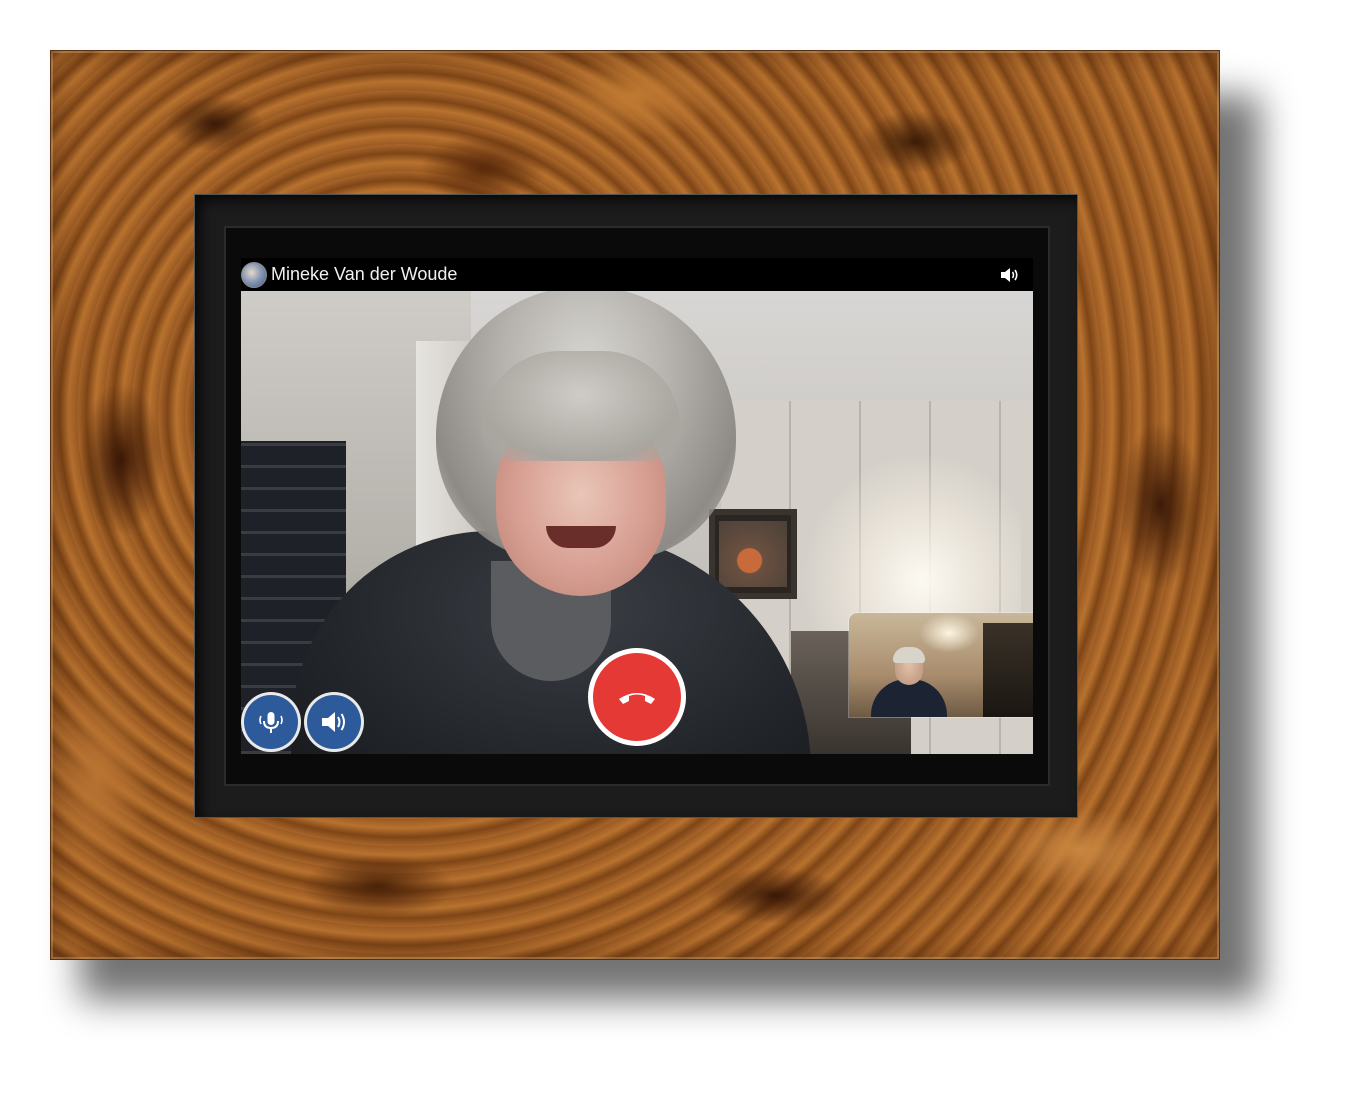 The image size is (1367, 1113). Describe the element at coordinates (581, 406) in the screenshot. I see `remote-person-bangs` at that location.